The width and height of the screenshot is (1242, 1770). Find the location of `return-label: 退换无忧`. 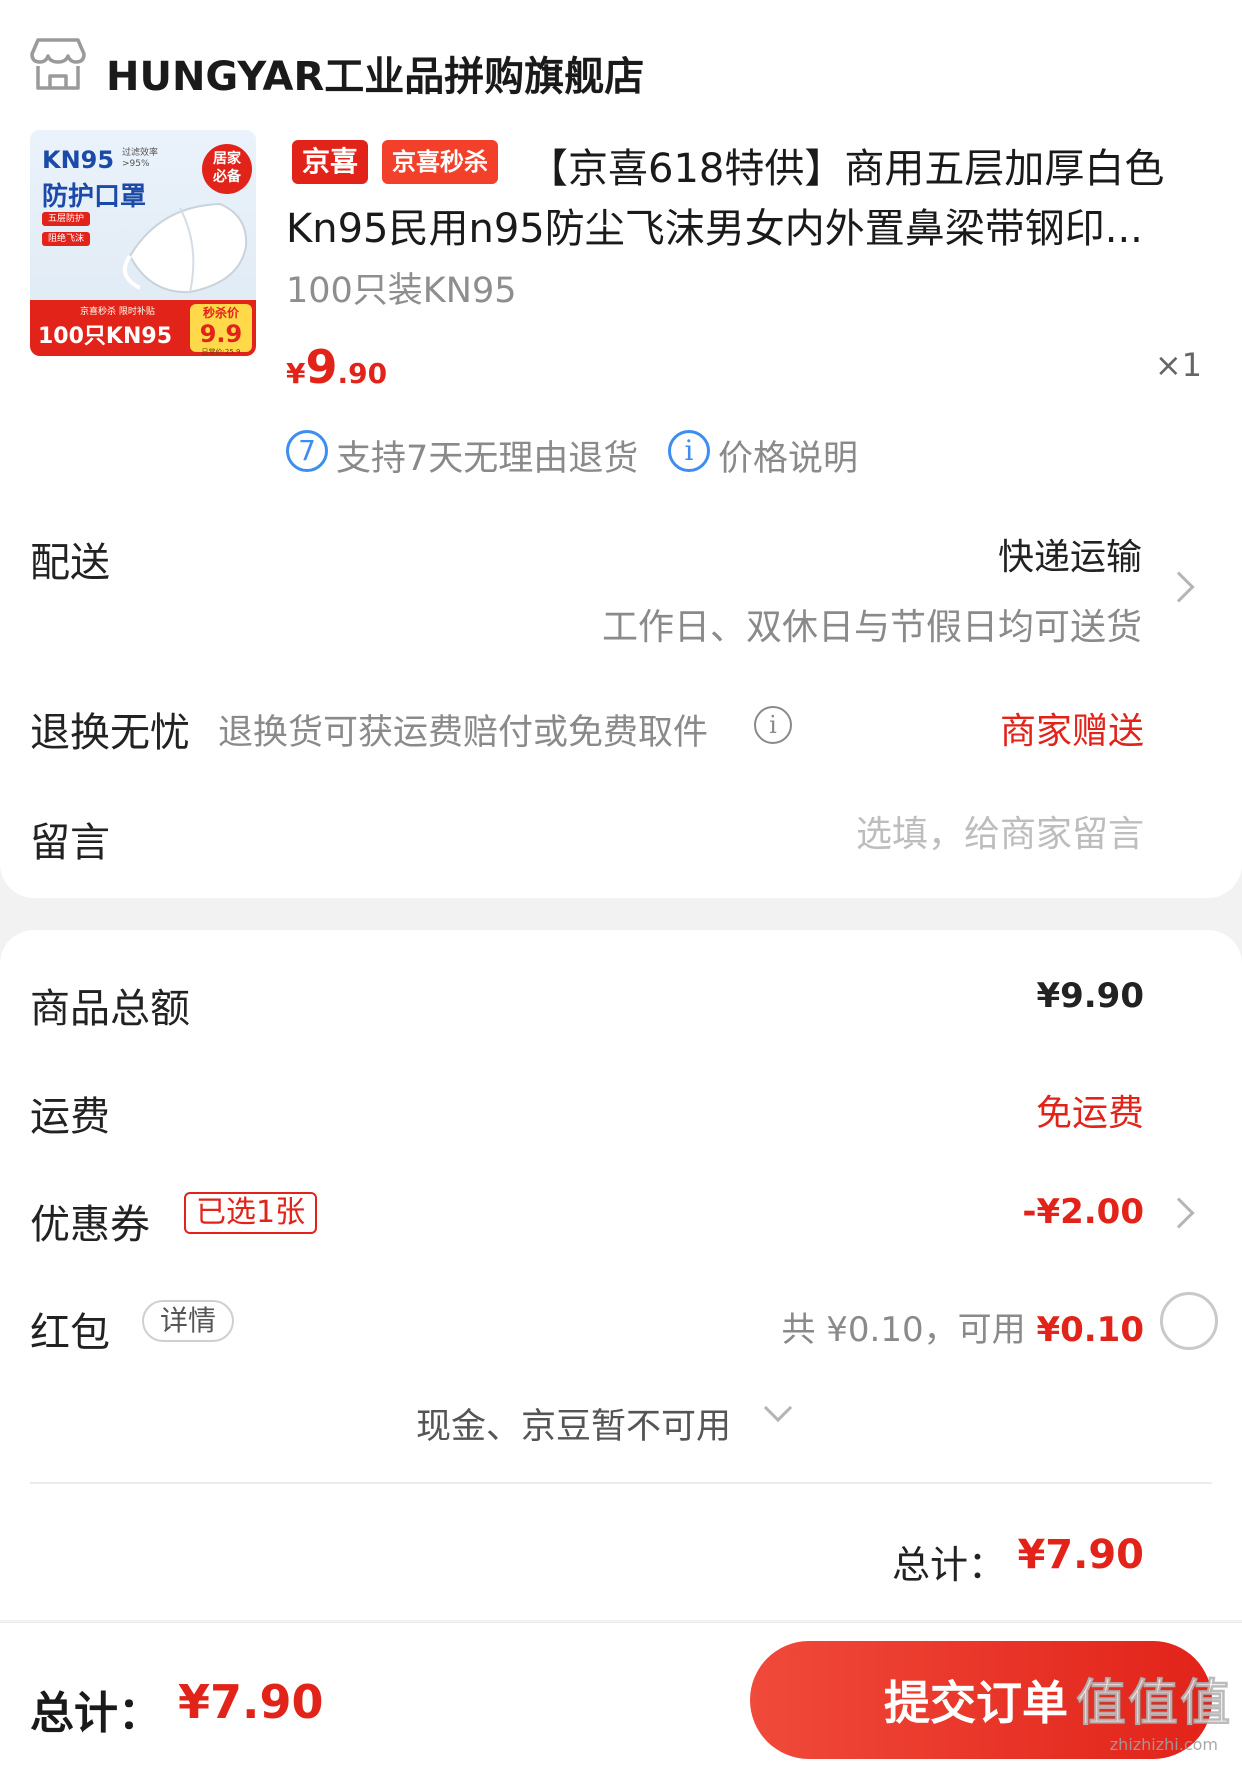

return-label: 退换无忧 is located at coordinates (110, 733).